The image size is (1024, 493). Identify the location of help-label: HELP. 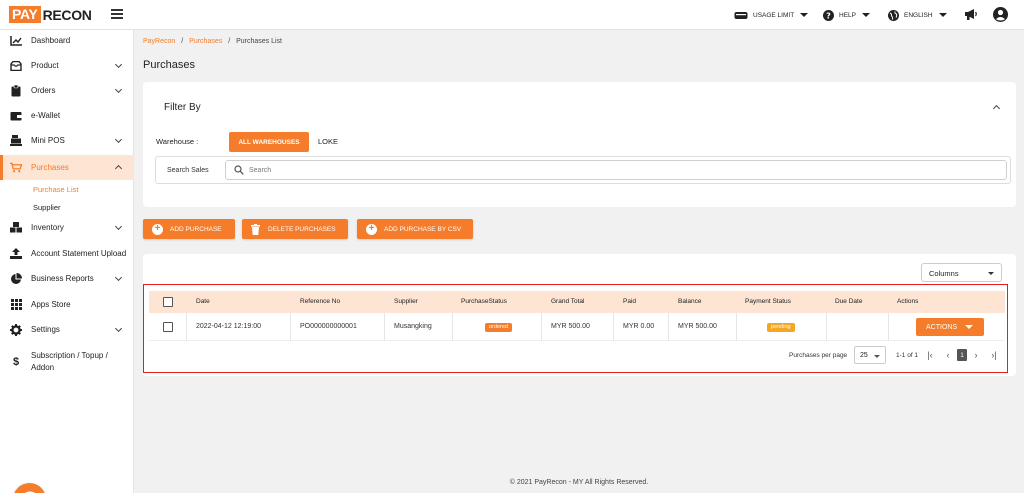
(847, 15).